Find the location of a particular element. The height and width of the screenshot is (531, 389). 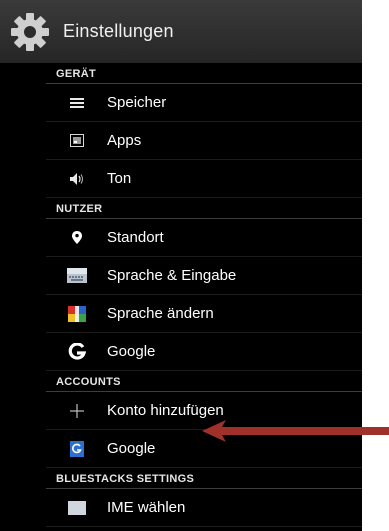

settings-item-label: Sprache & Eingabe is located at coordinates (172, 275).